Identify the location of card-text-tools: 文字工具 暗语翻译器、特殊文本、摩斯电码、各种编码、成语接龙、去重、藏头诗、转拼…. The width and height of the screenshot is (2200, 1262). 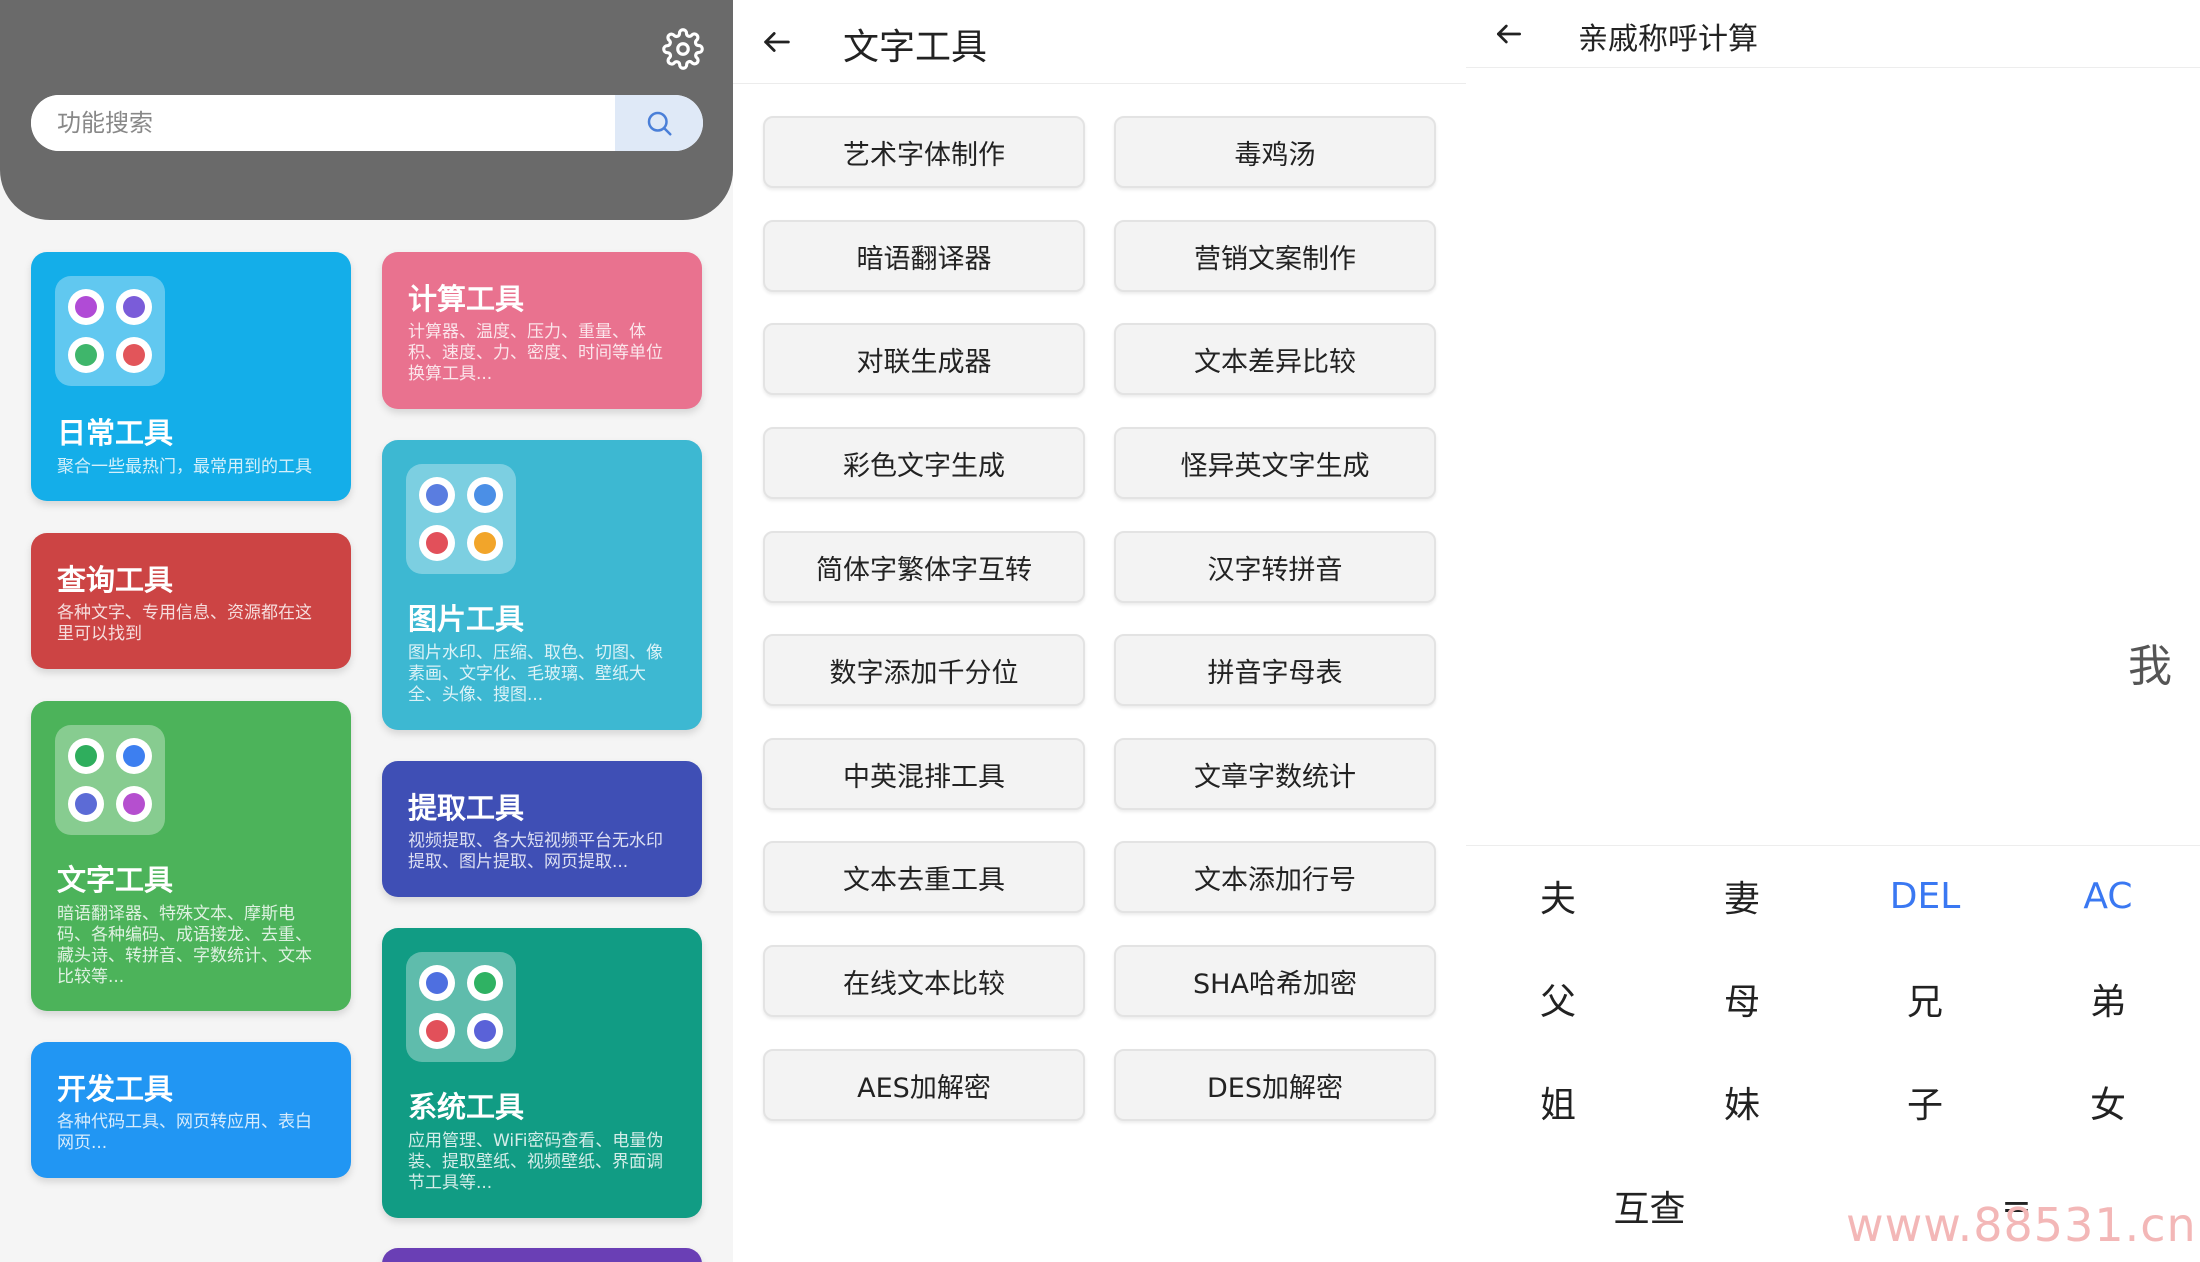
(191, 856).